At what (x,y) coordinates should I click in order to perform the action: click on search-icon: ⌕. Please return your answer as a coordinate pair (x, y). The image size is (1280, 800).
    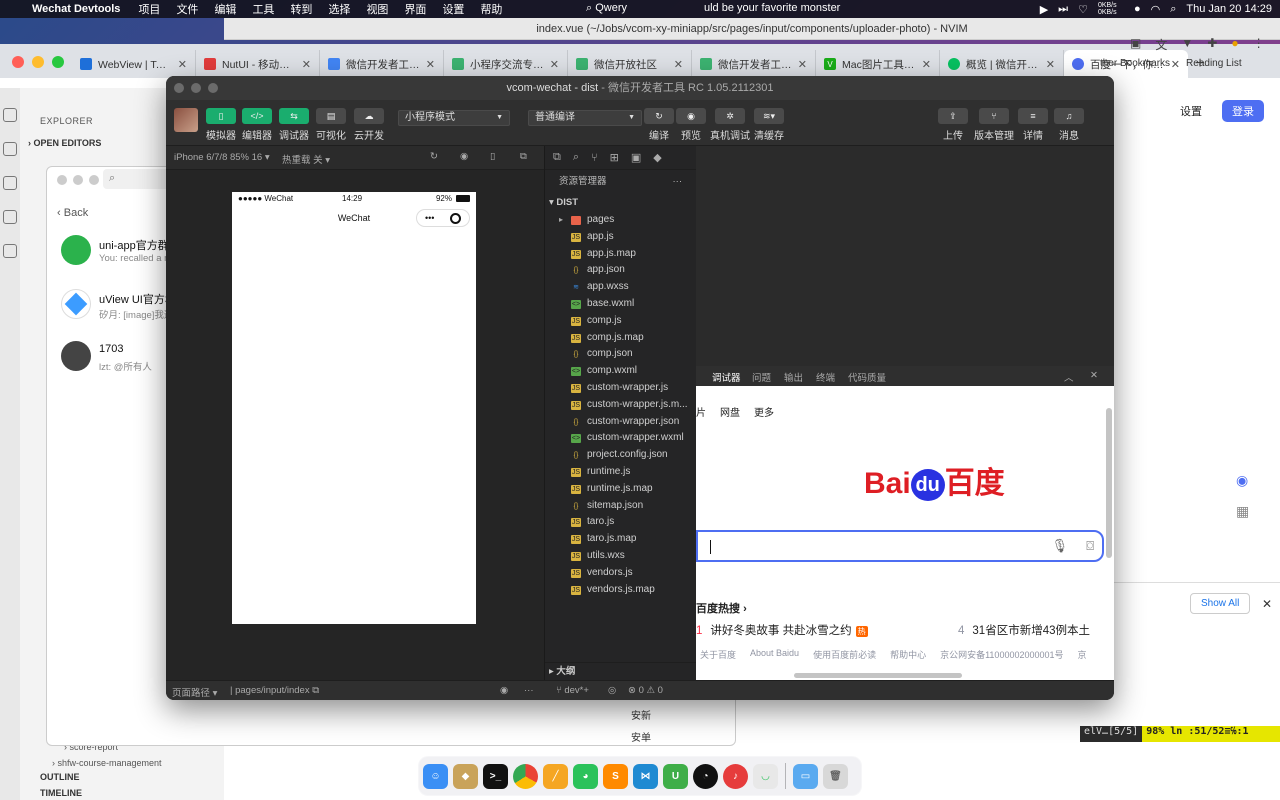
    Looking at the image, I should click on (1173, 9).